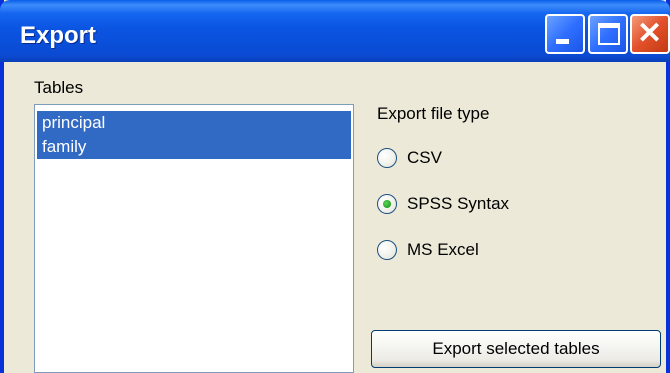  I want to click on radio-label-spss: SPSS Syntax, so click(458, 203).